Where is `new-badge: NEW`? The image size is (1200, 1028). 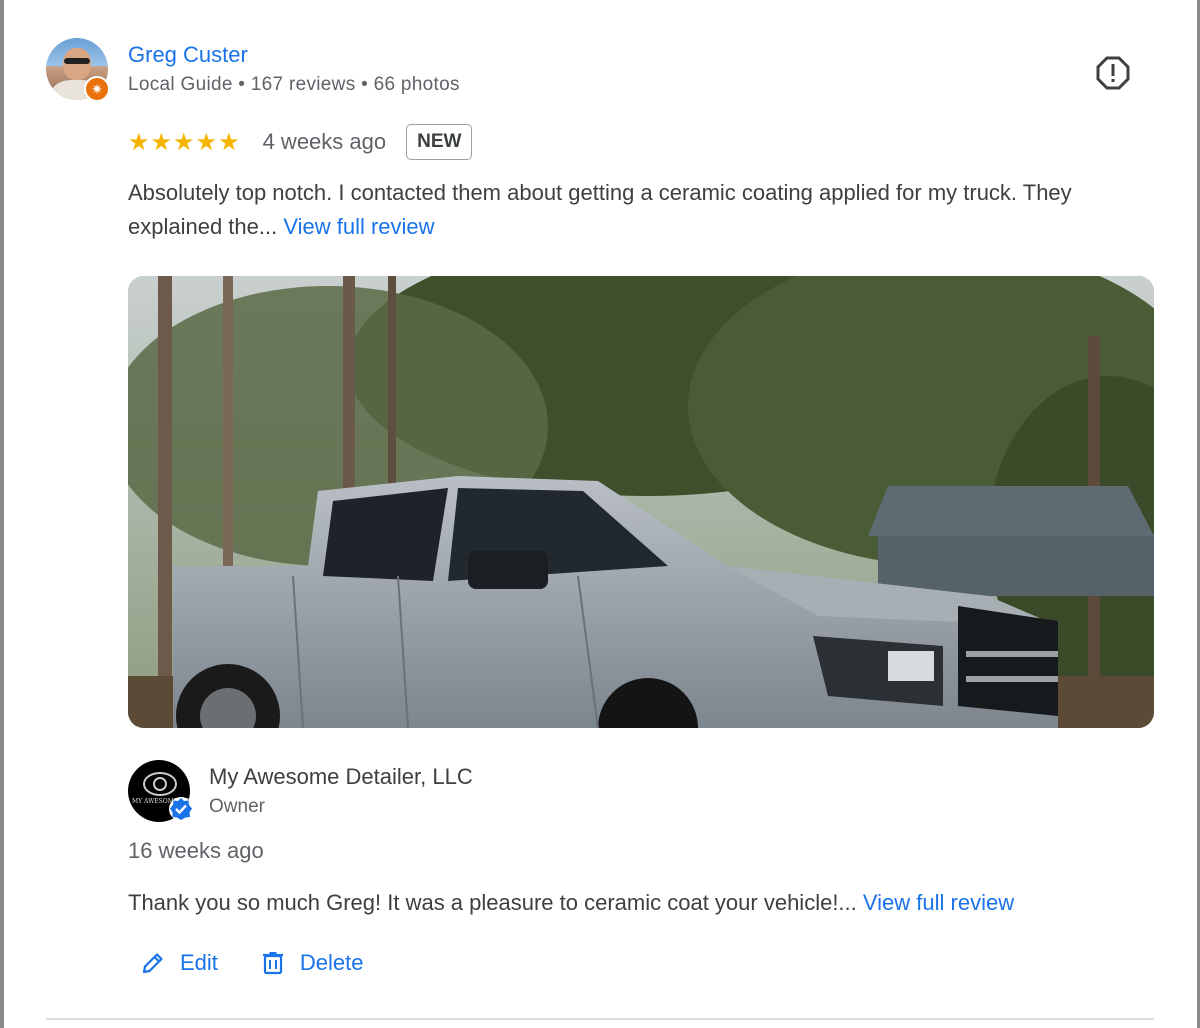
new-badge: NEW is located at coordinates (439, 142).